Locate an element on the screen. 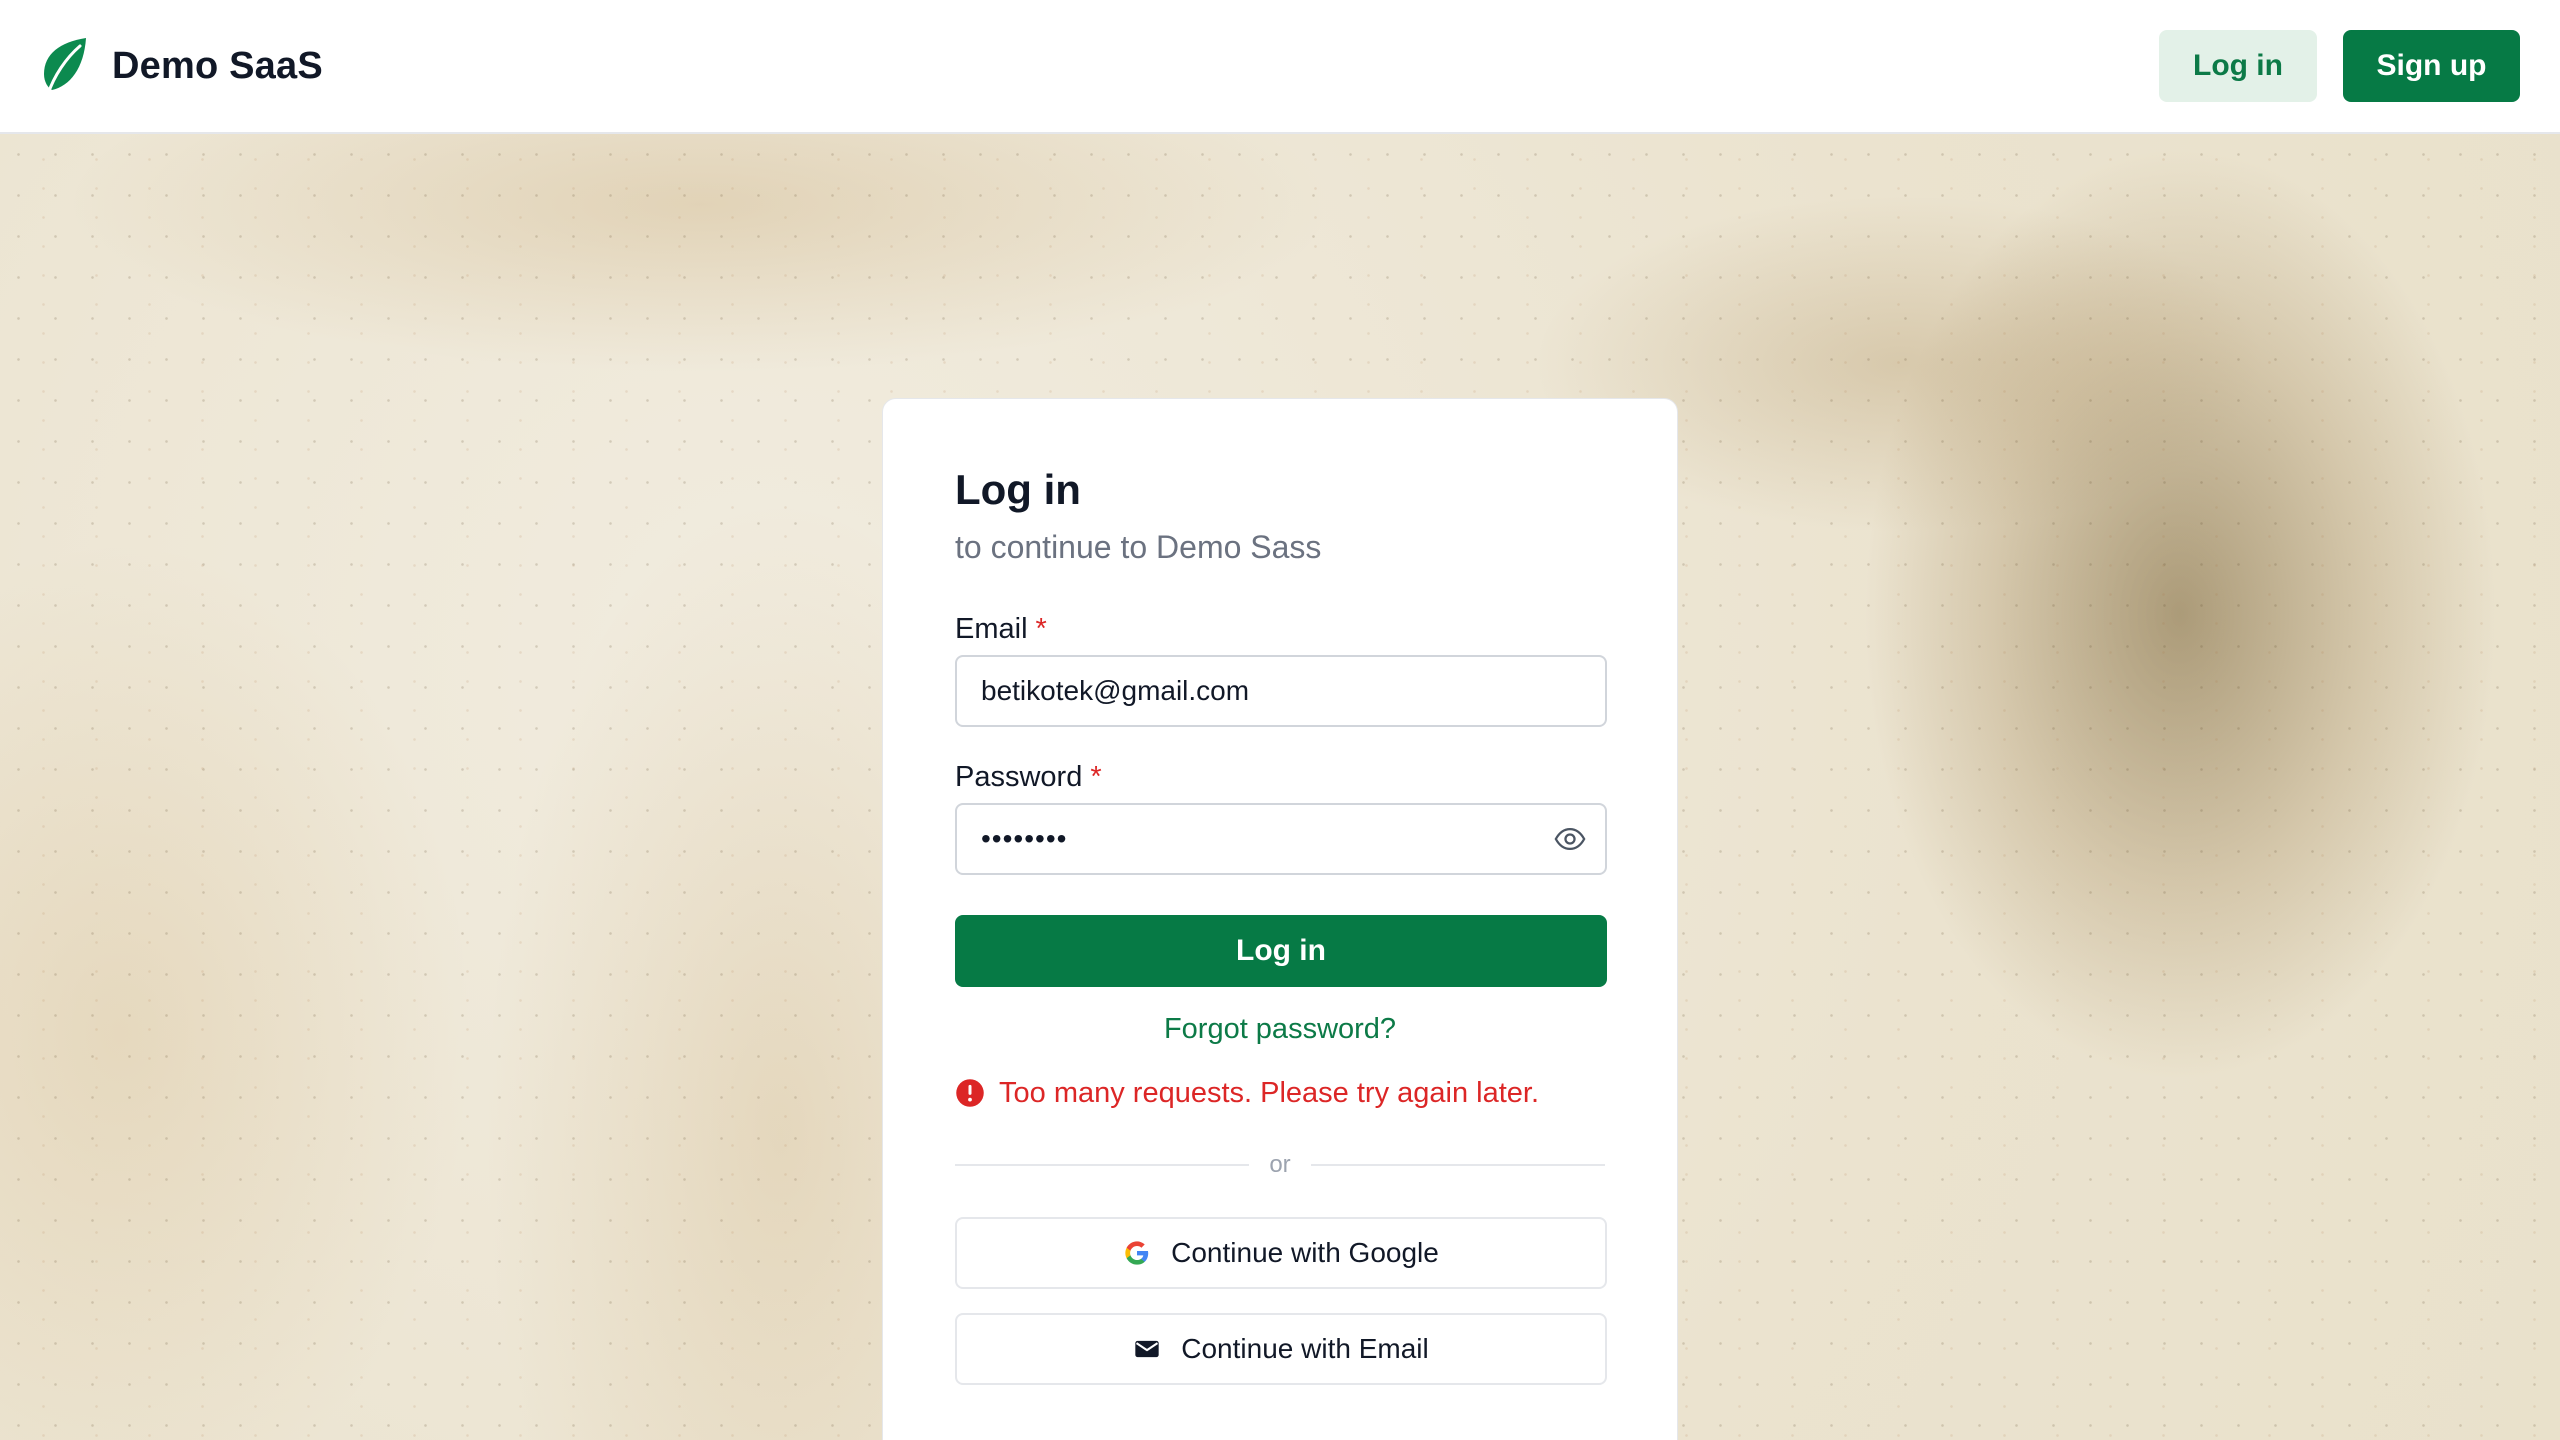 This screenshot has width=2560, height=1440. google-icon is located at coordinates (1137, 1253).